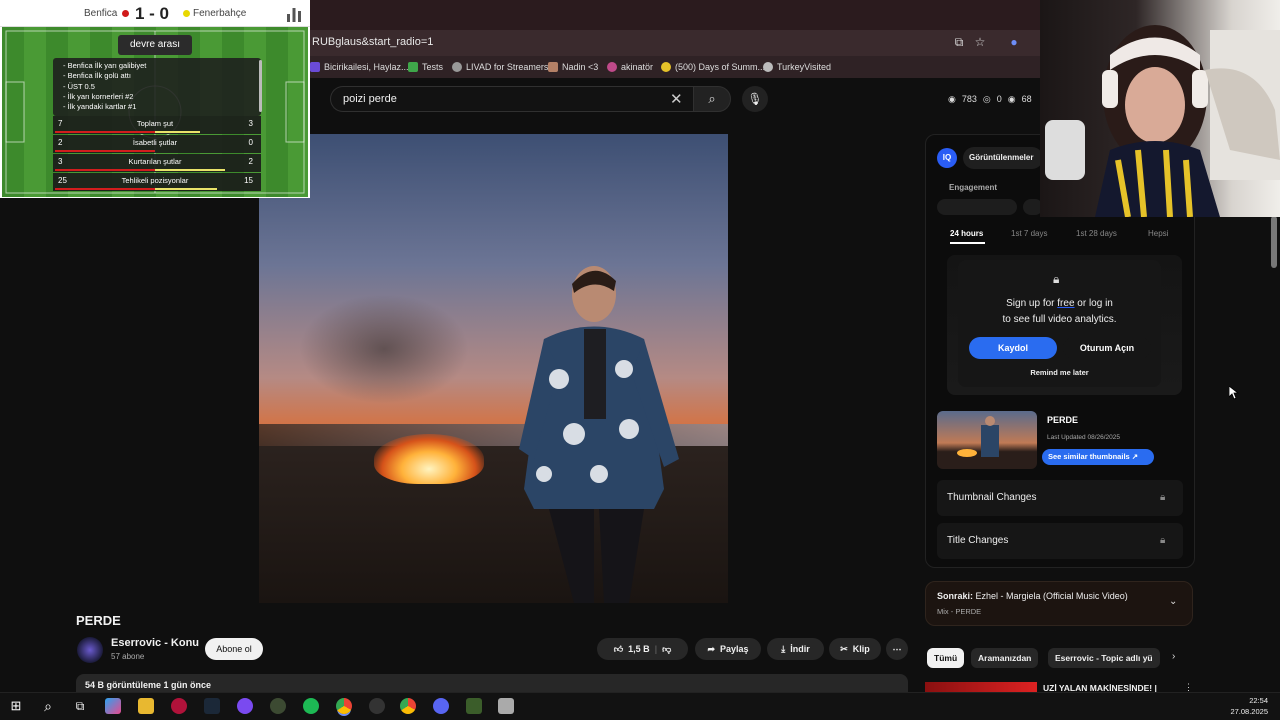  I want to click on chip-all: Tümü, so click(946, 658).